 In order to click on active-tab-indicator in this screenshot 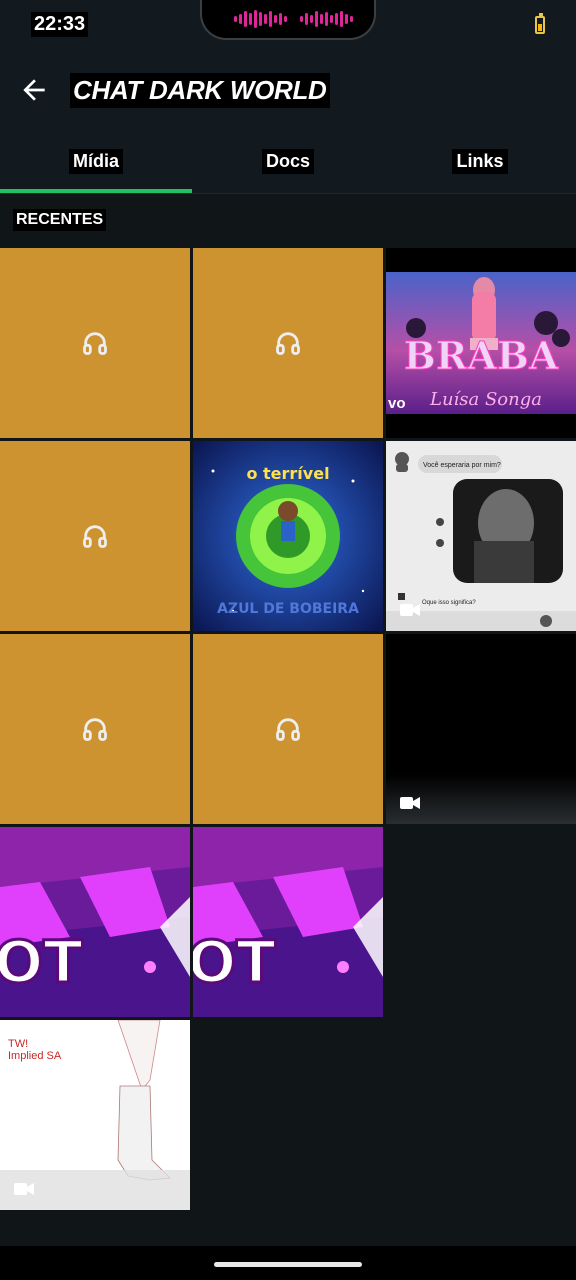, I will do `click(96, 191)`.